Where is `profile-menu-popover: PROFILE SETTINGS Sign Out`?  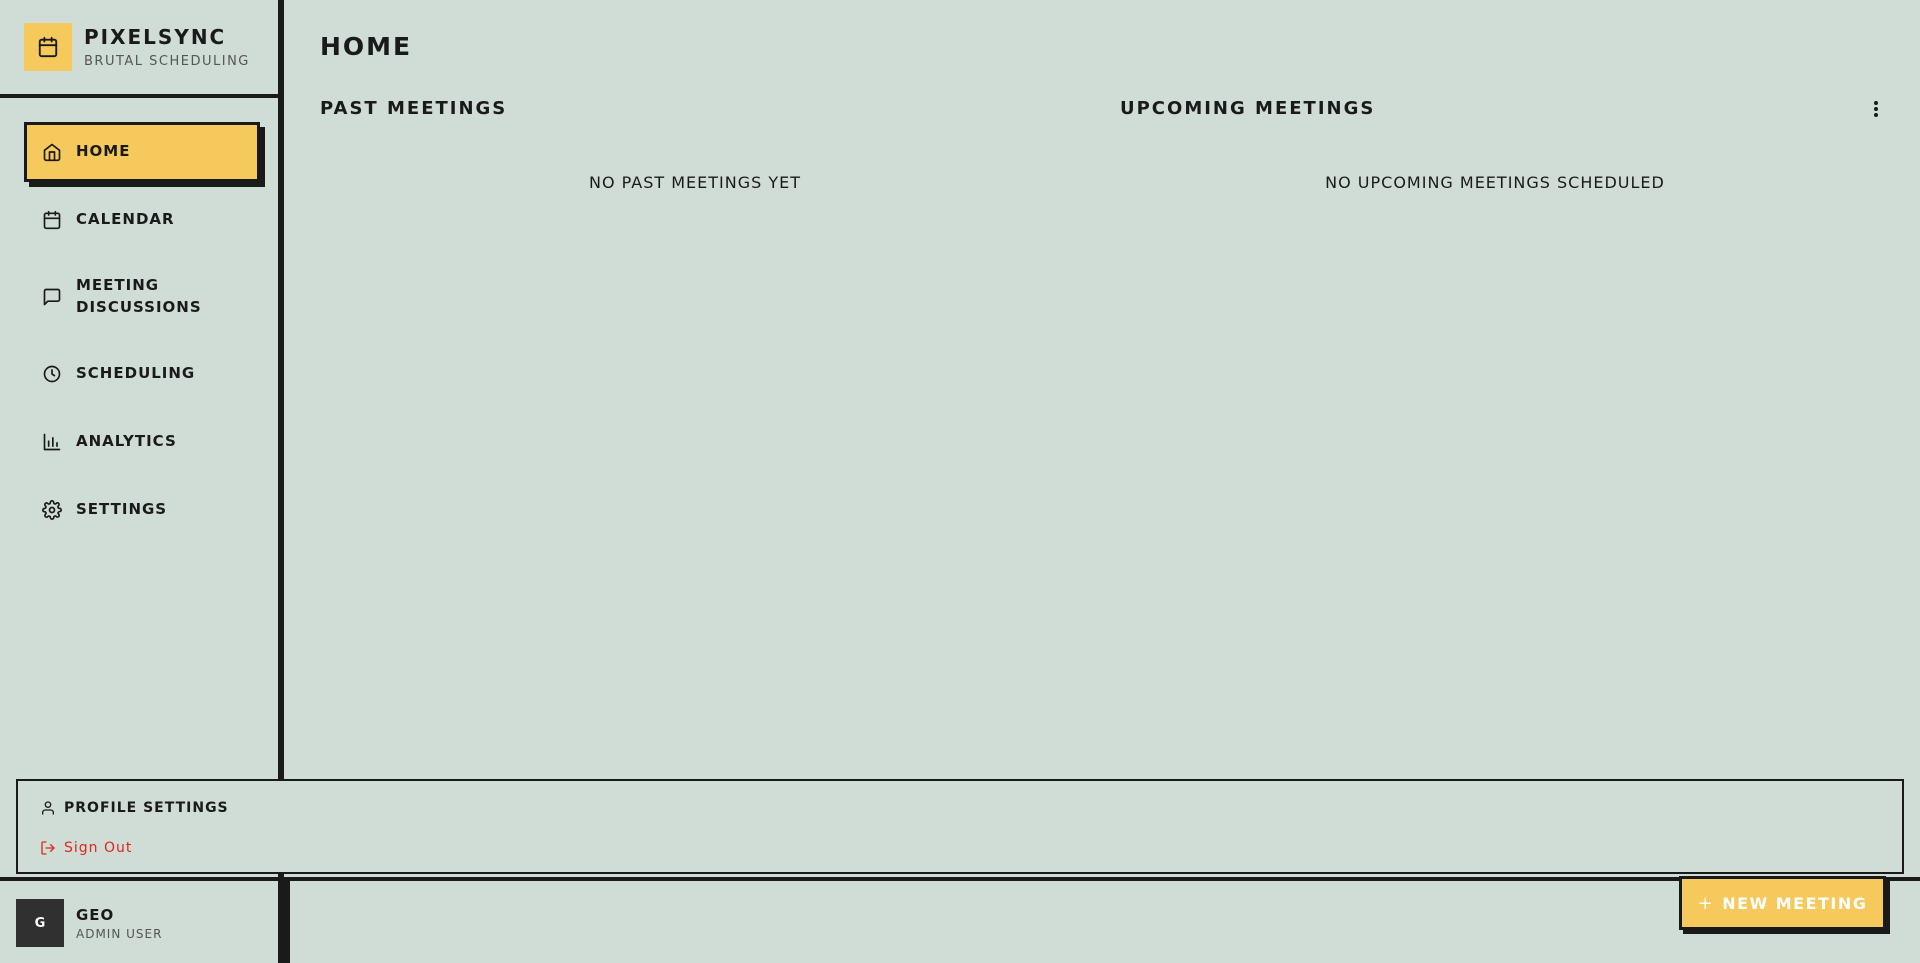
profile-menu-popover: PROFILE SETTINGS Sign Out is located at coordinates (960, 826).